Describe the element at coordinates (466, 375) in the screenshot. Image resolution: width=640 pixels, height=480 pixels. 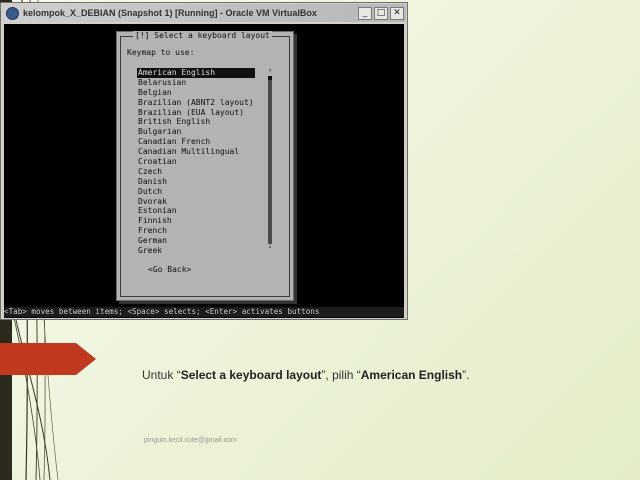
I see `caption-suffix: ”.` at that location.